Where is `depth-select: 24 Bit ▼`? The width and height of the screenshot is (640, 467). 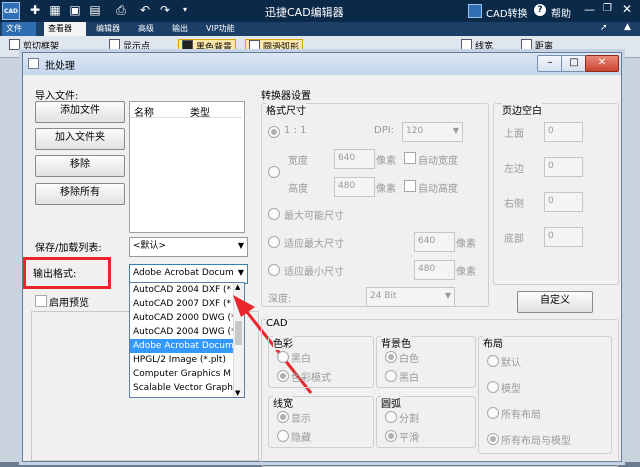
depth-select: 24 Bit ▼ is located at coordinates (410, 297).